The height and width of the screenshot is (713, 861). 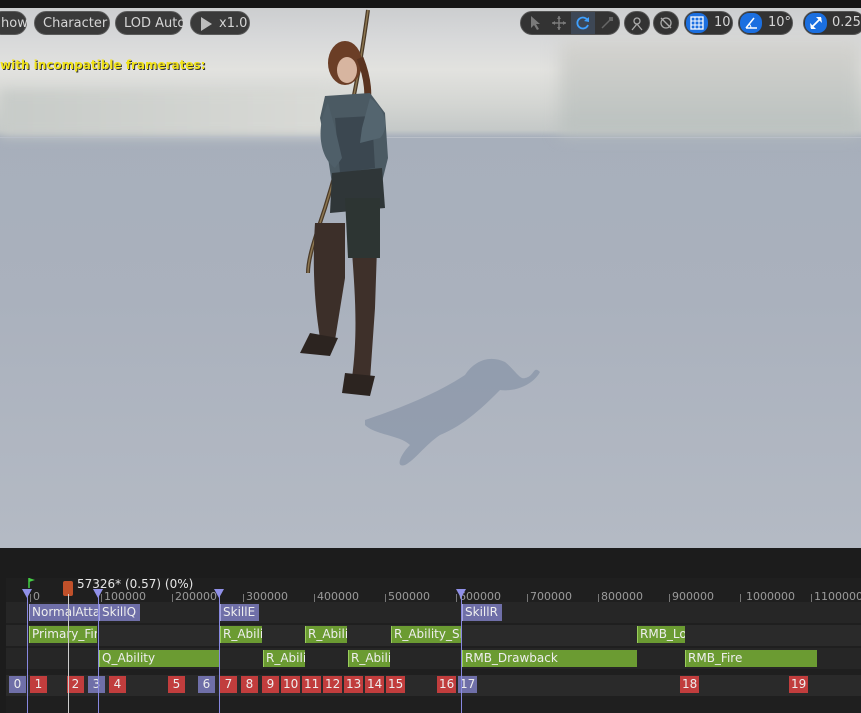 What do you see at coordinates (846, 22) in the screenshot?
I see `scale-snap-value: 0.25` at bounding box center [846, 22].